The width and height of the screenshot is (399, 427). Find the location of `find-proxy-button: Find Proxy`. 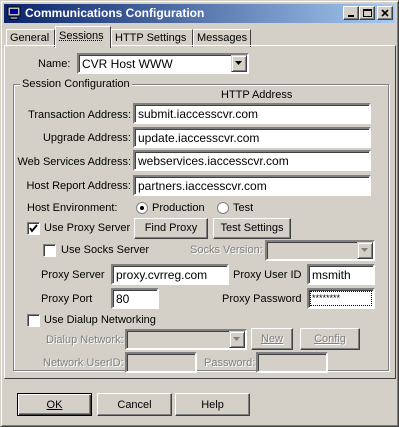

find-proxy-button: Find Proxy is located at coordinates (171, 228).